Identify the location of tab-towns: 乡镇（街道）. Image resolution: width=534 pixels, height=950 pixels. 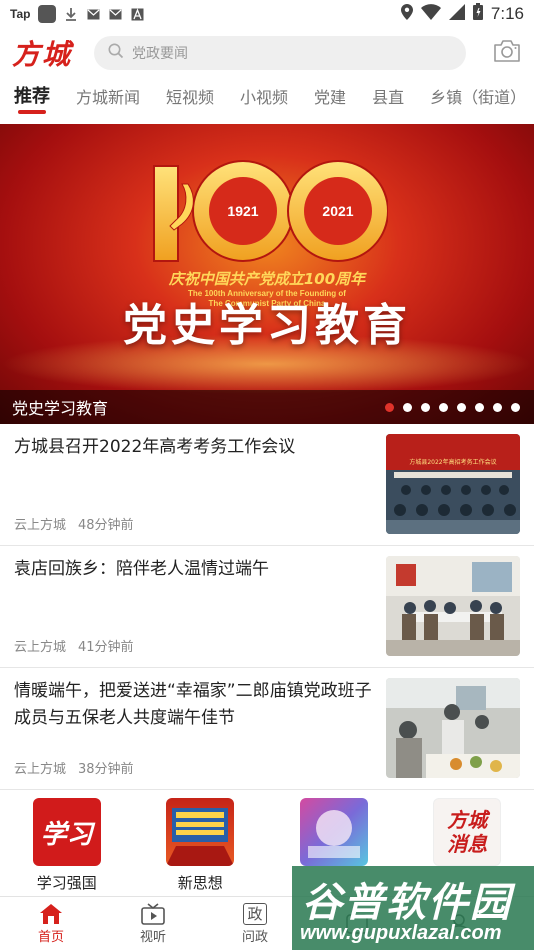
(478, 98).